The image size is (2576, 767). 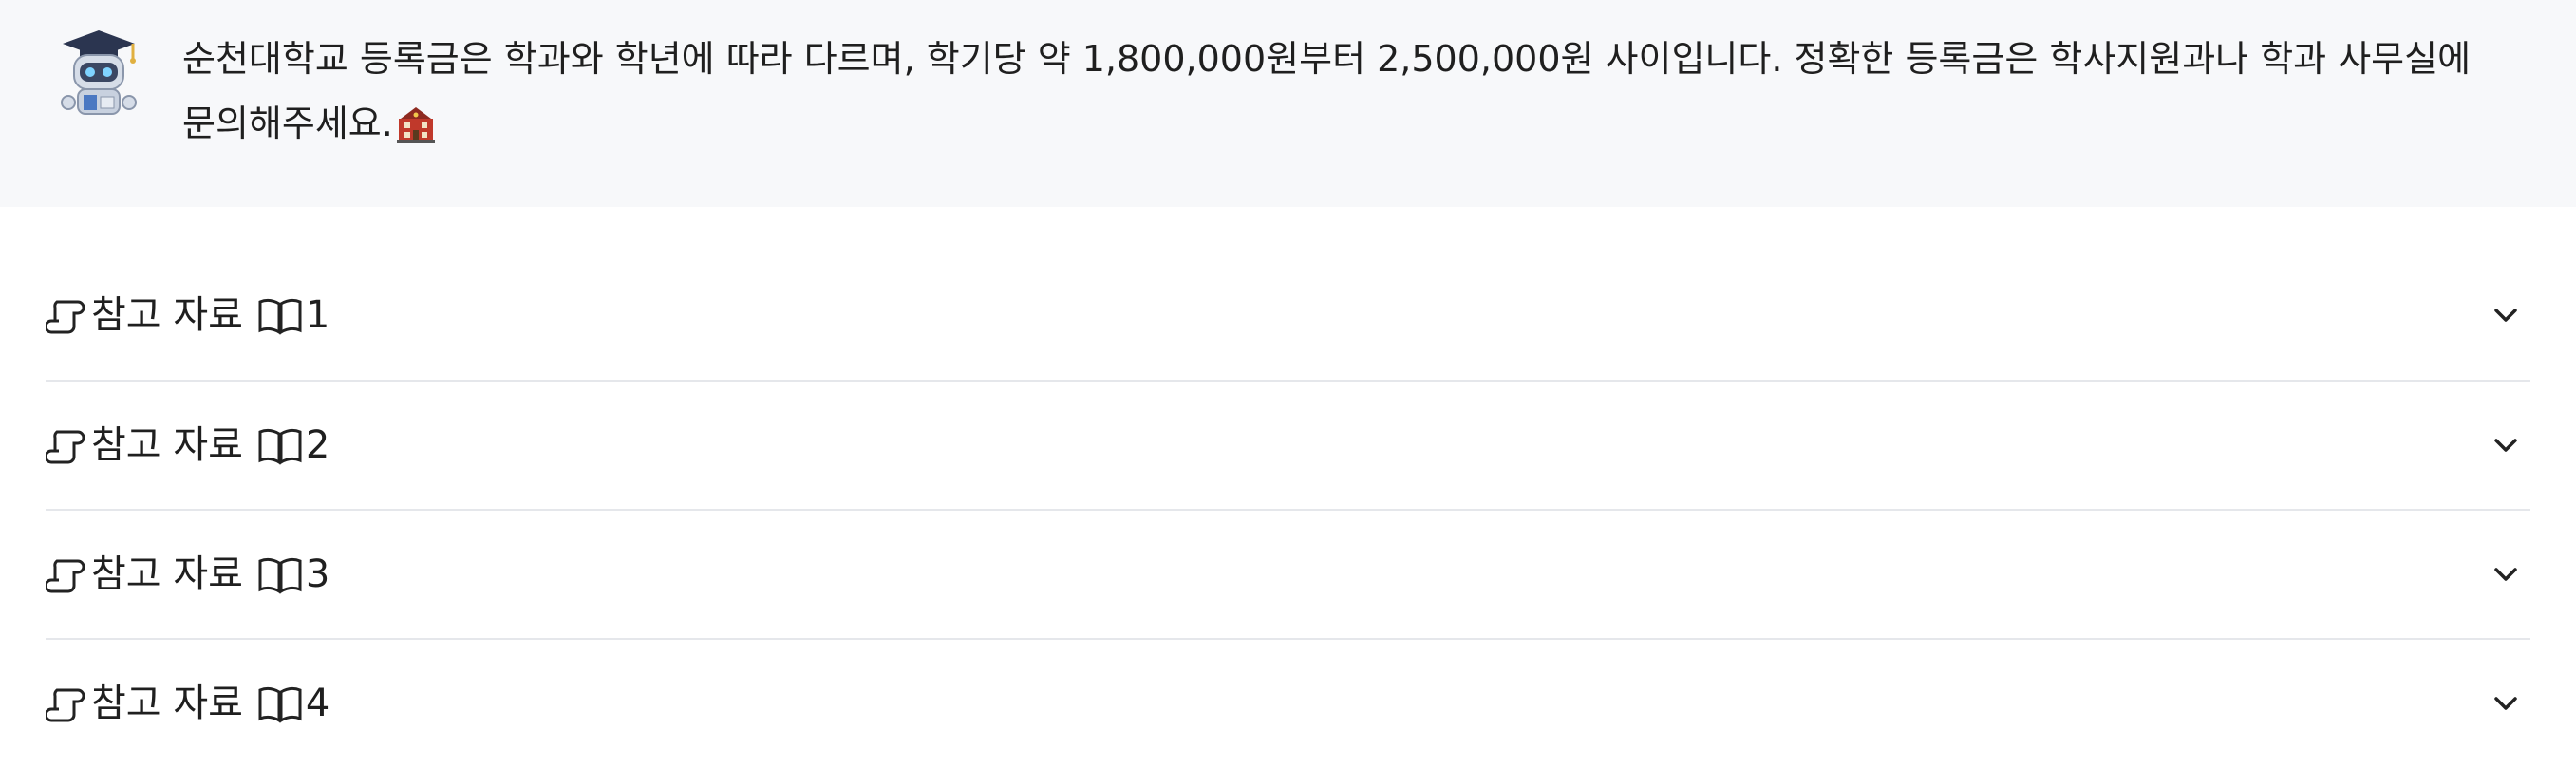 I want to click on reference-title: 참고 자료 4, so click(x=187, y=703).